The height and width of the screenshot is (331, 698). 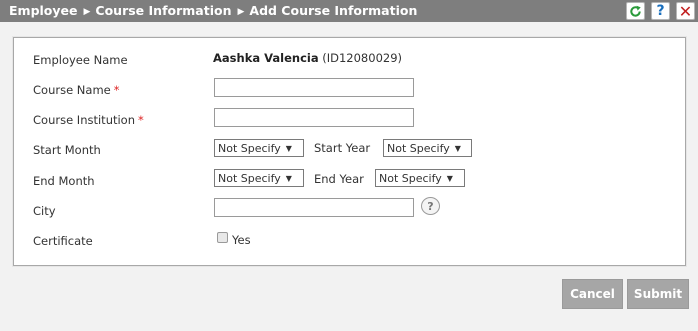 I want to click on refresh-button, so click(x=635, y=11).